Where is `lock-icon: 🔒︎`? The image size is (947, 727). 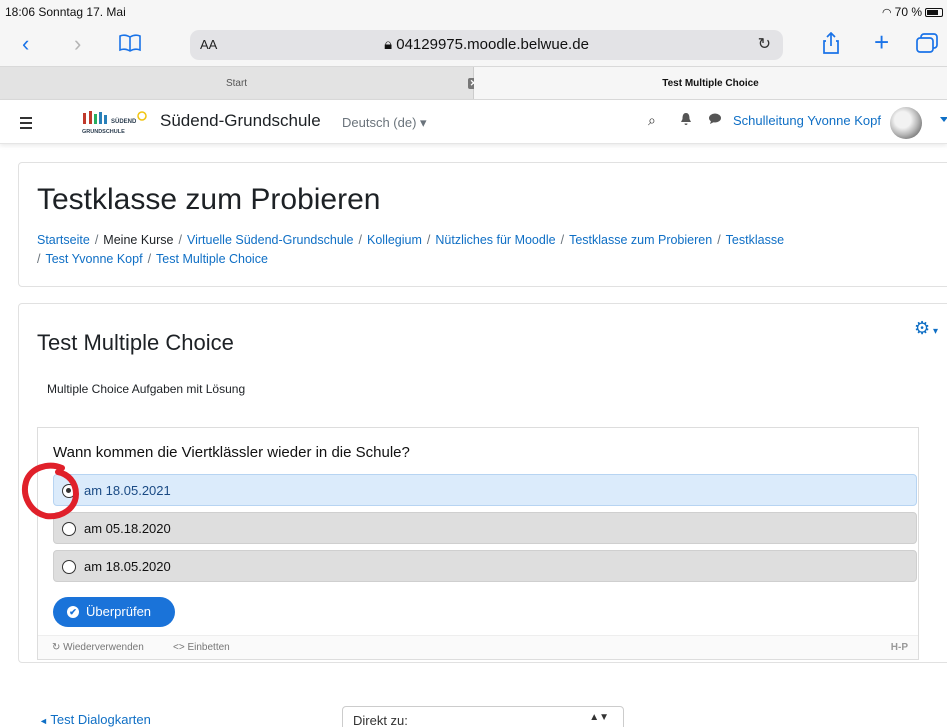
lock-icon: 🔒︎ is located at coordinates (390, 44).